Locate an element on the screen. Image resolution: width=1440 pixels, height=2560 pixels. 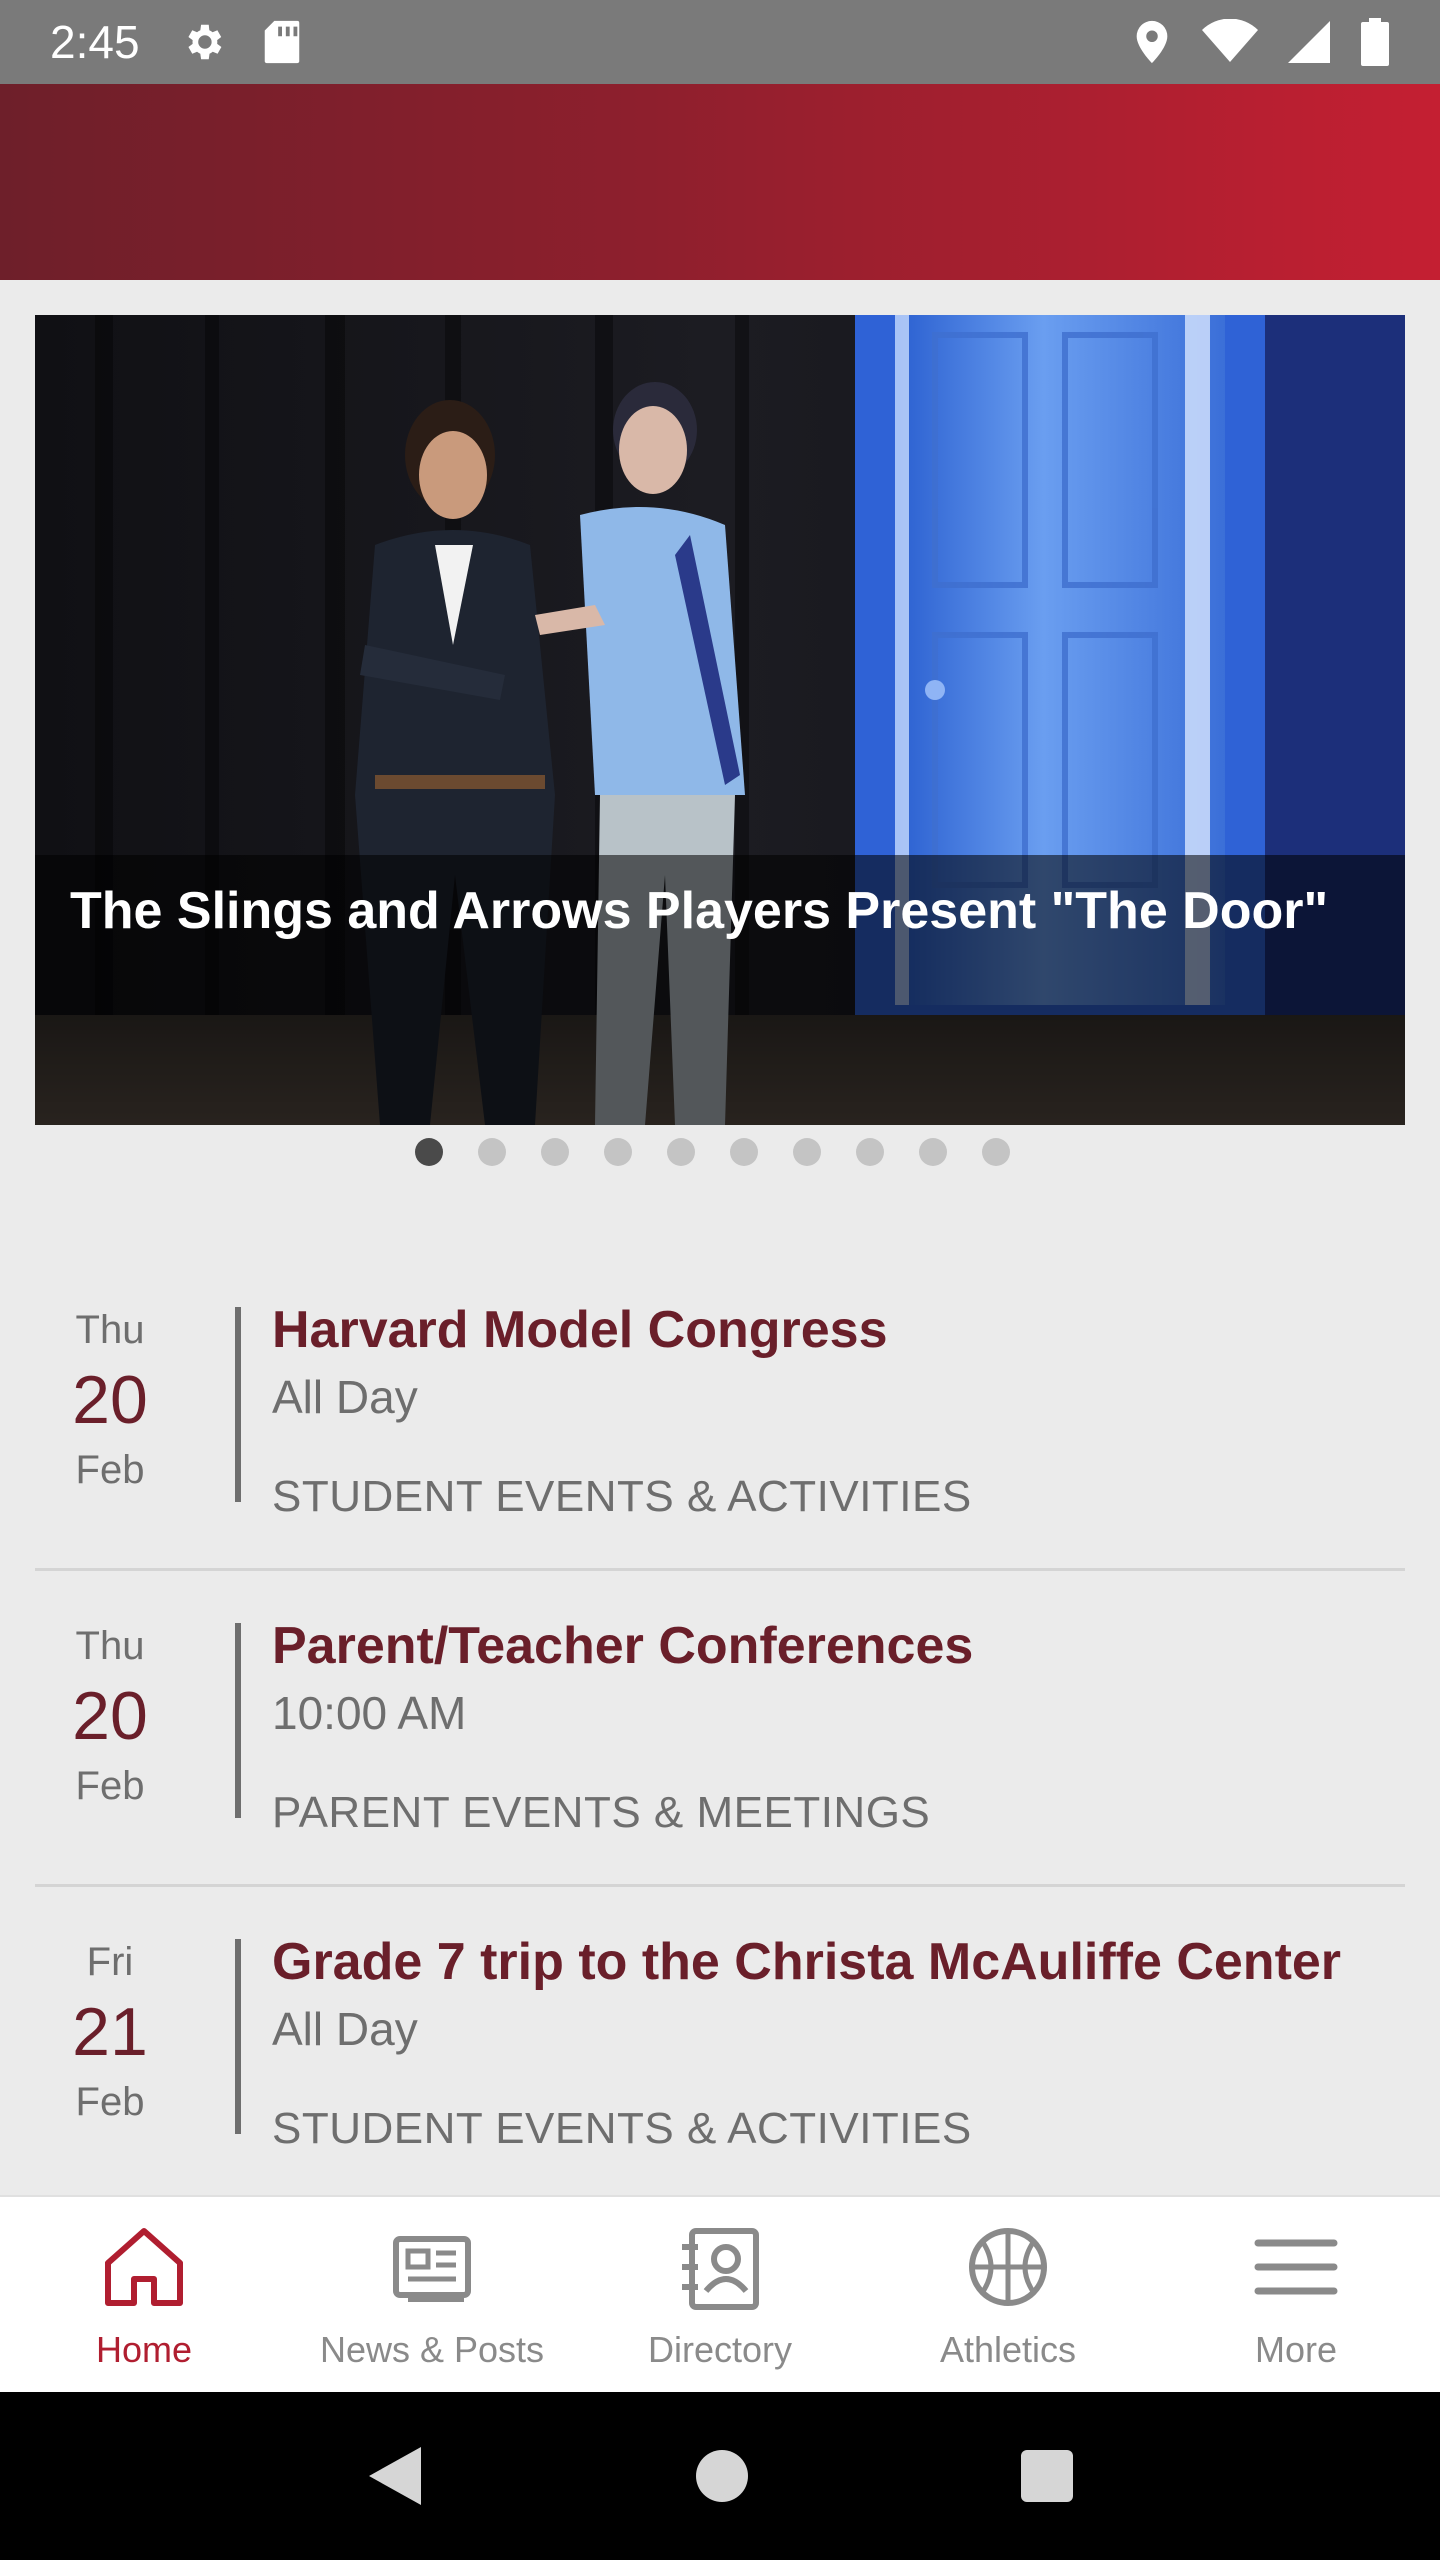
nav-label-athletics: Athletics is located at coordinates (1008, 2349).